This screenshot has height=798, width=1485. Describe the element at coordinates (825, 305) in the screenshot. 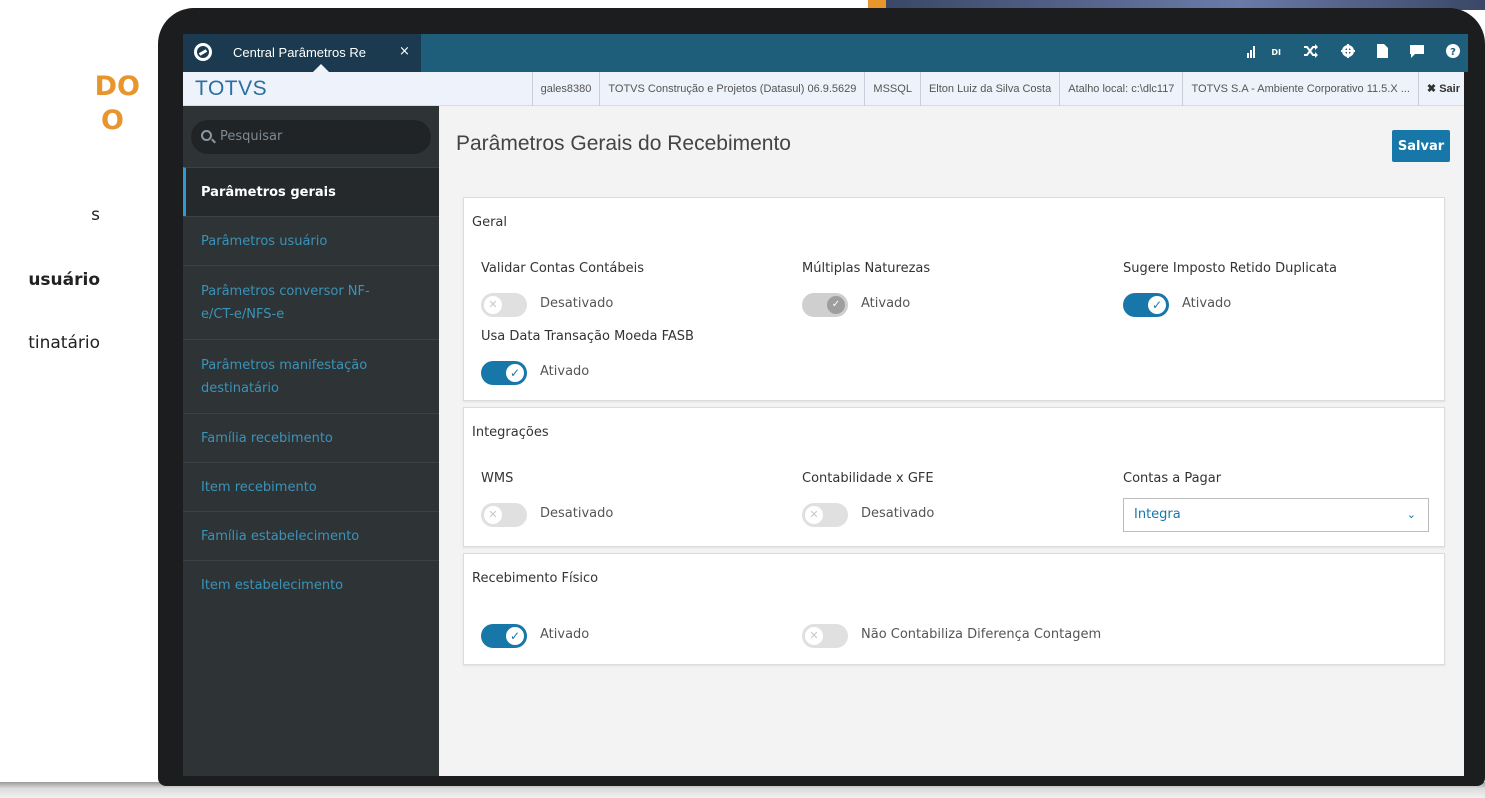

I see `multiplas-naturezas-toggle: ✓` at that location.